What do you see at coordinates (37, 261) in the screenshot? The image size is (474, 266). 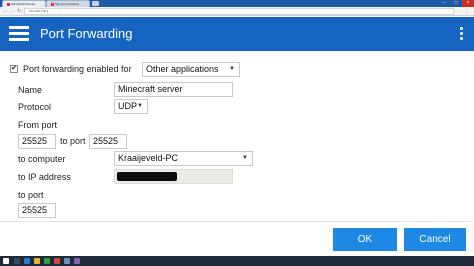 I see `folder-icon` at bounding box center [37, 261].